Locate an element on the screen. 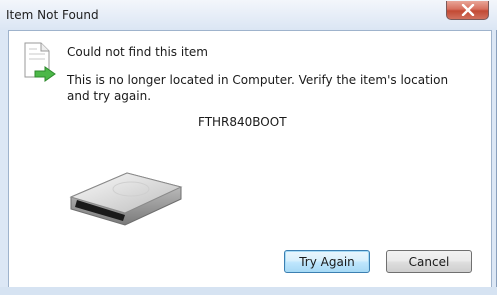 The image size is (497, 295). item-name: FTHR840BOOT is located at coordinates (242, 122).